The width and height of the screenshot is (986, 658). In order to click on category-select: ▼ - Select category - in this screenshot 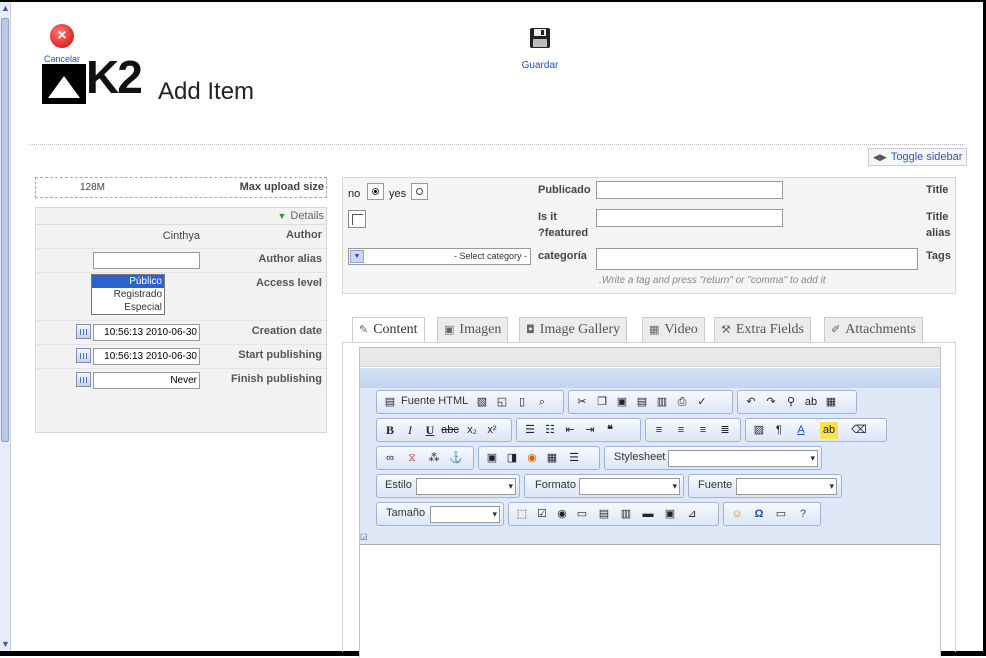, I will do `click(439, 256)`.